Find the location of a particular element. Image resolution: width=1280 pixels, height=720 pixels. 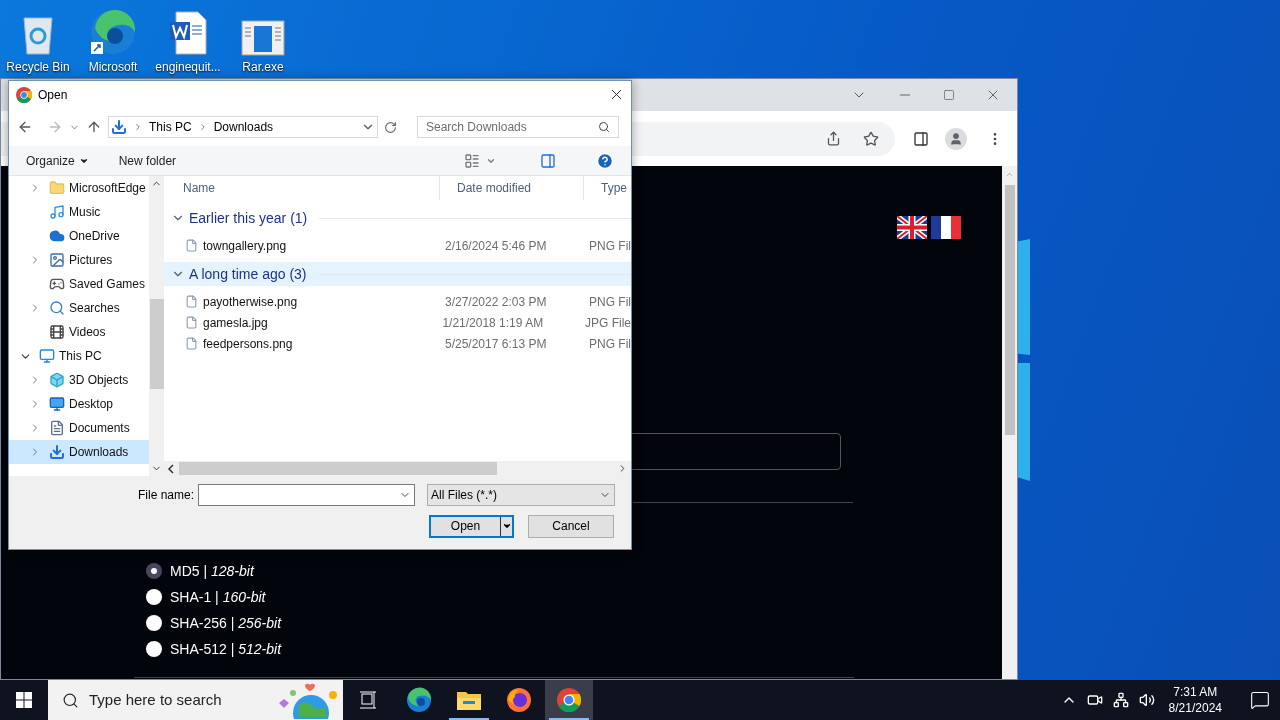

file-name-field is located at coordinates (306, 495).